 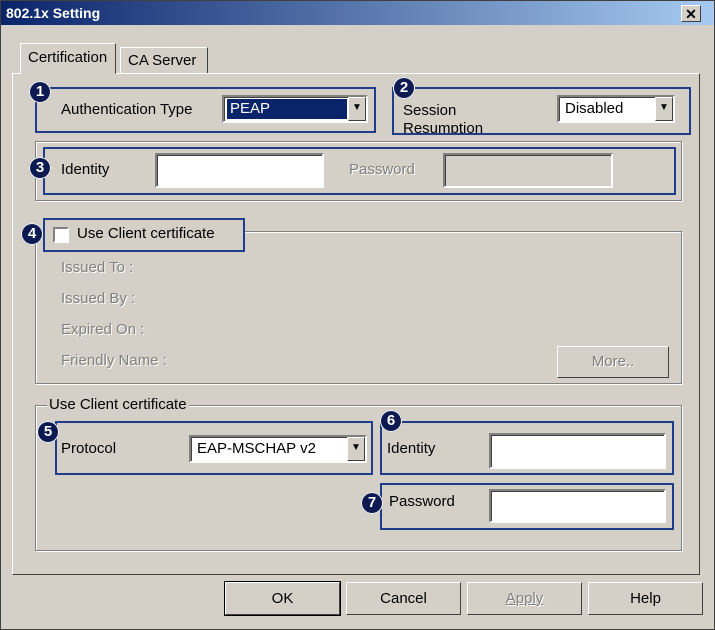 I want to click on apply-button-label: Apply, so click(x=524, y=598).